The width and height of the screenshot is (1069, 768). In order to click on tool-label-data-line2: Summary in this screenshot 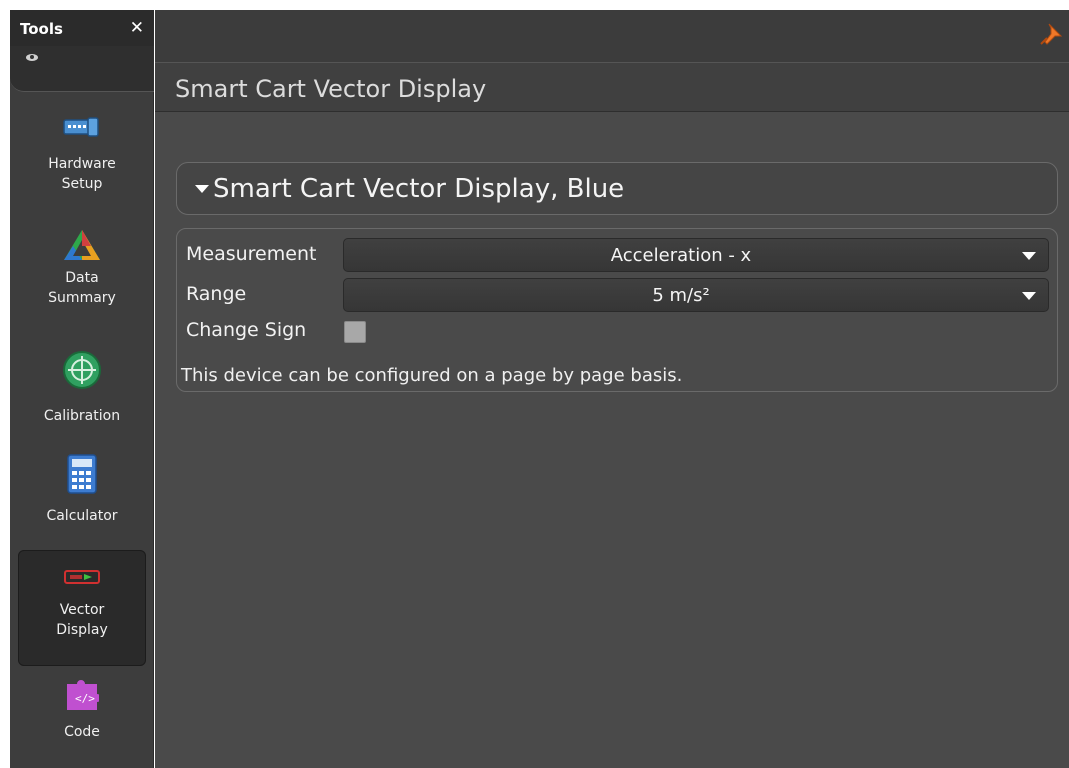, I will do `click(82, 298)`.